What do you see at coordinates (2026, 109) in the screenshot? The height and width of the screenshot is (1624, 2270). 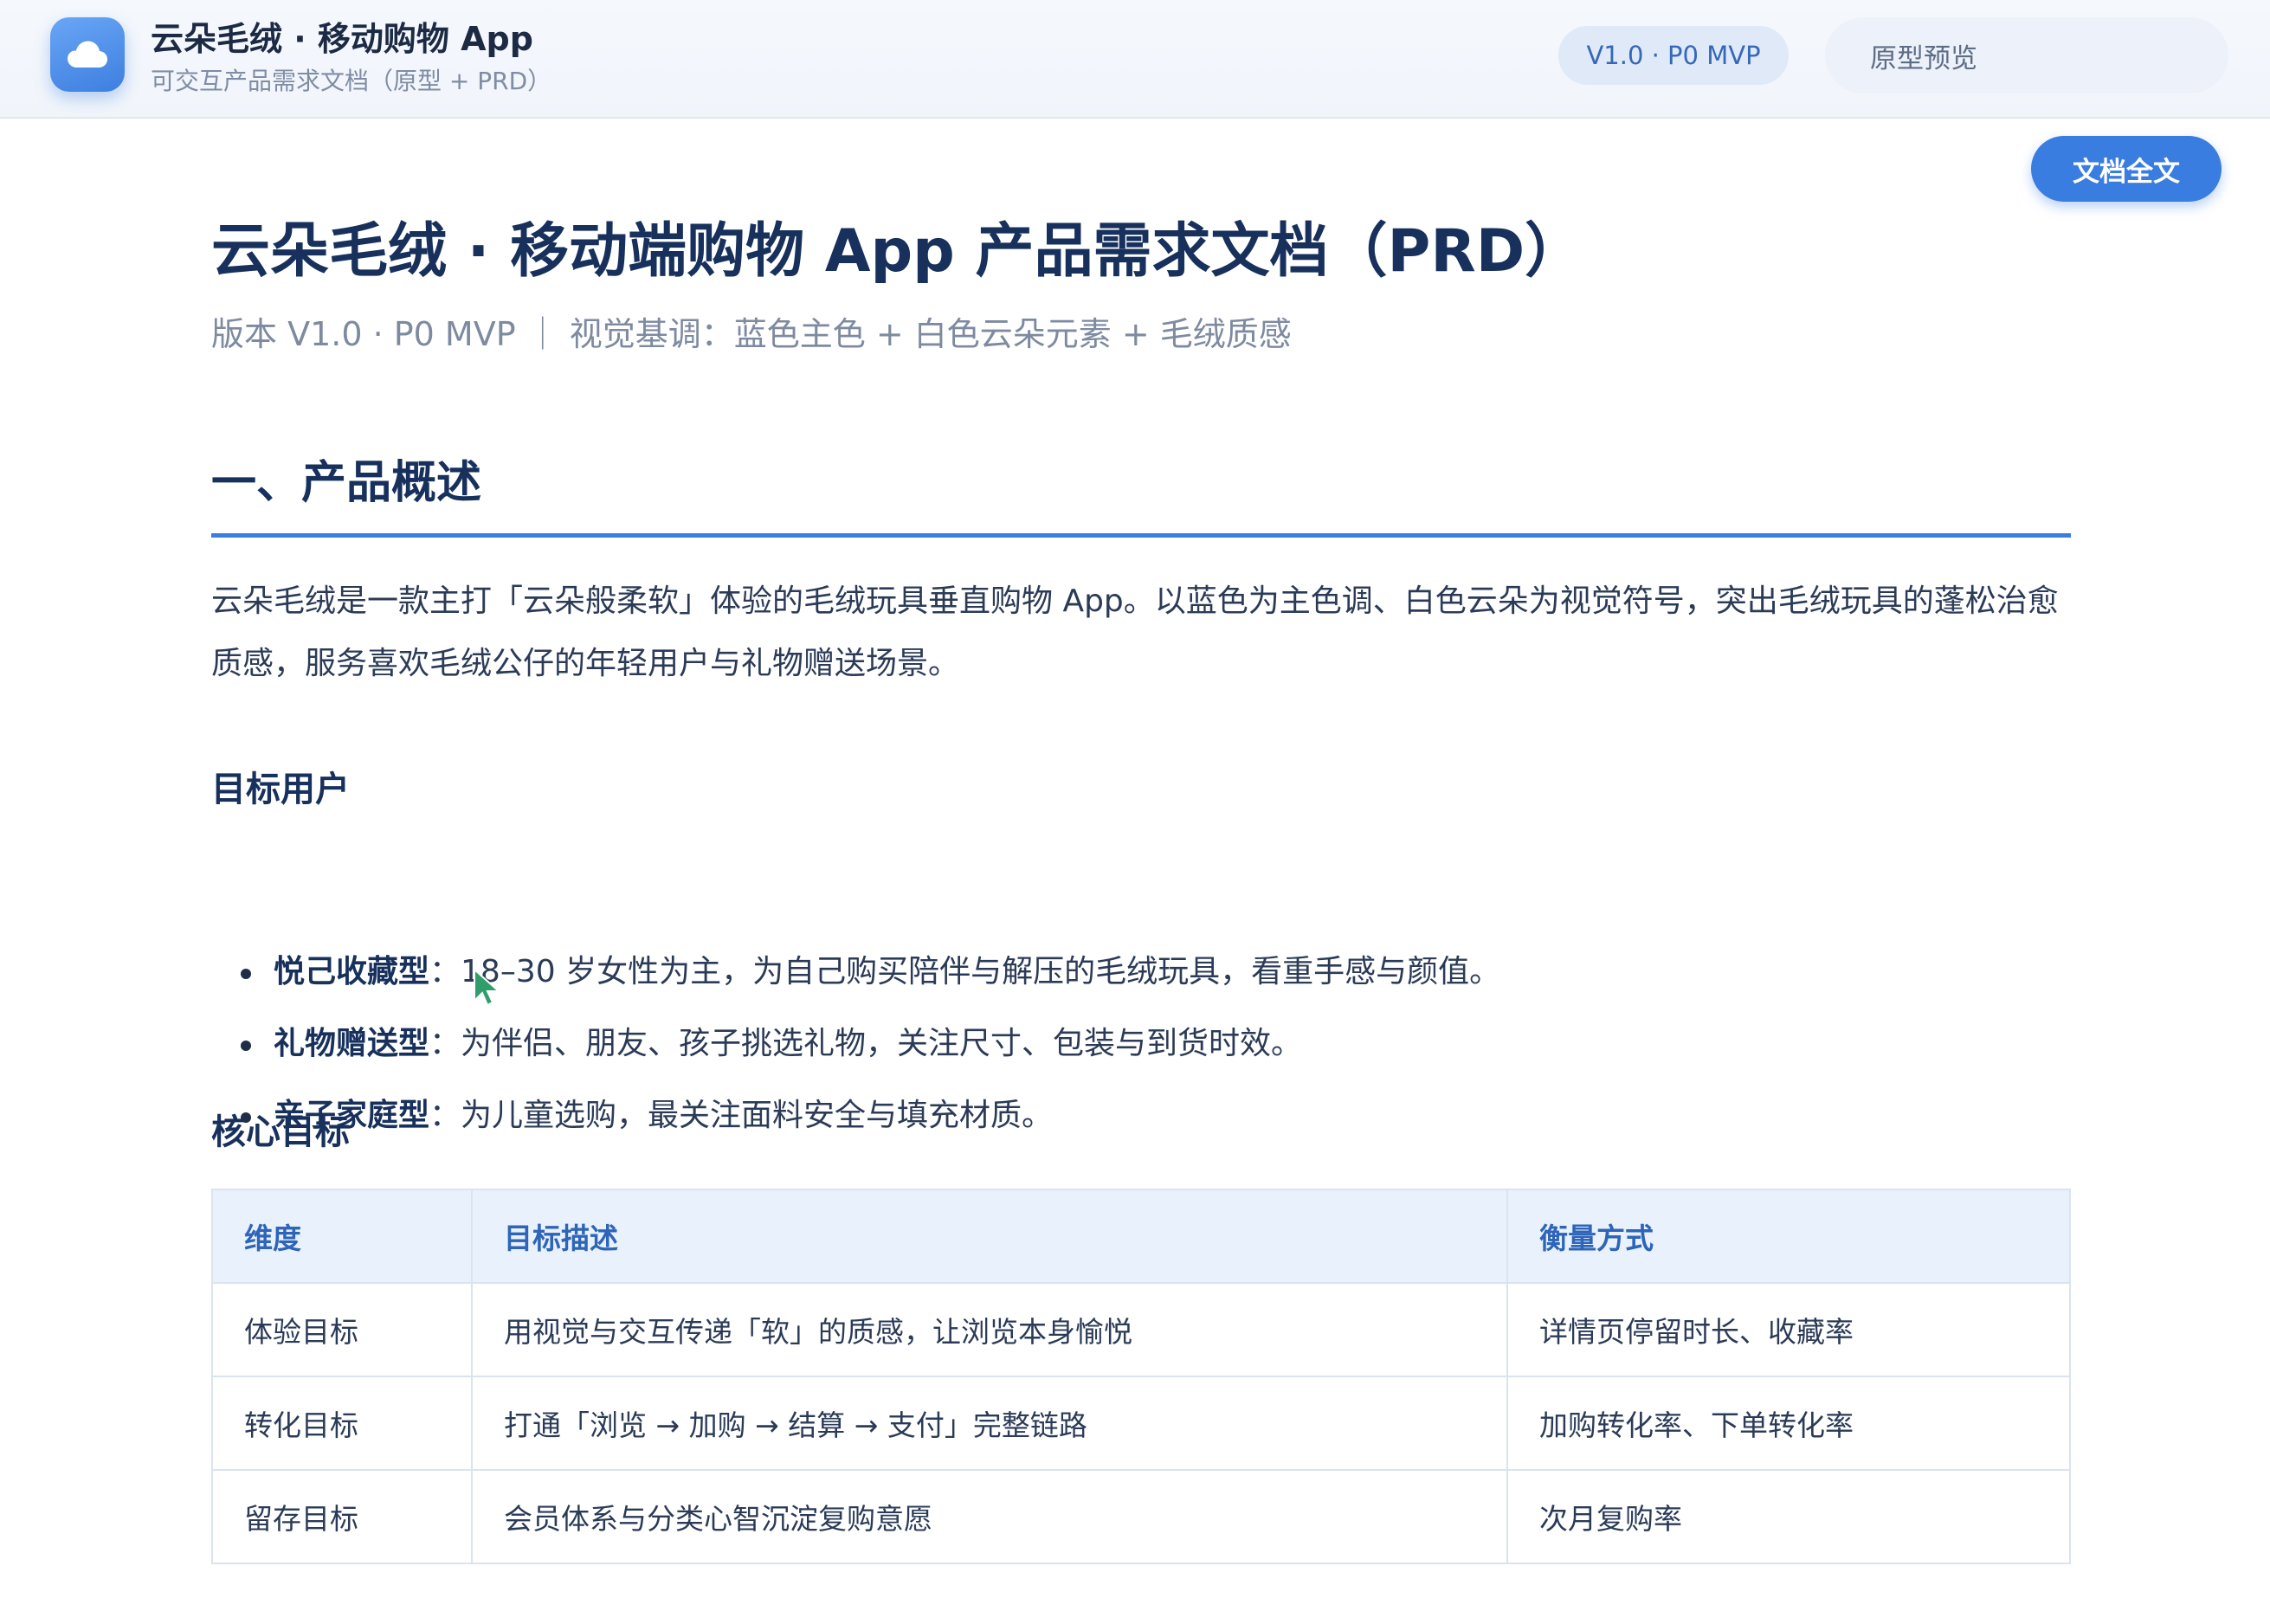 I see `view-switcher: 原型预览 文档全文` at bounding box center [2026, 109].